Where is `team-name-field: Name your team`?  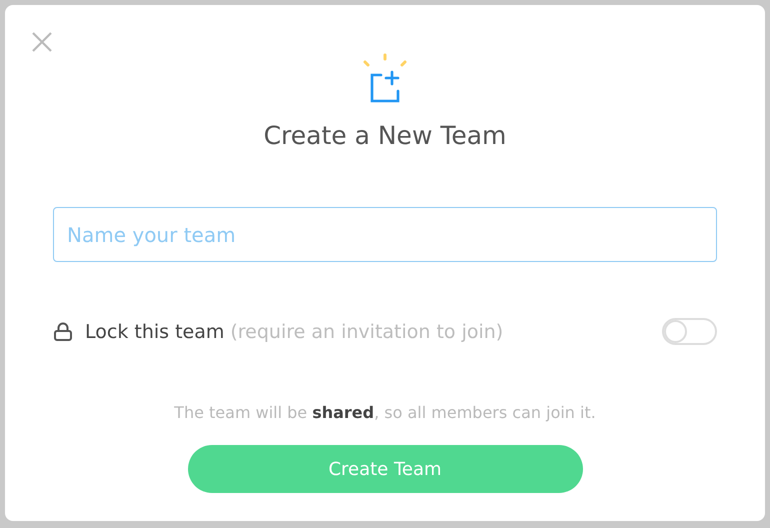 team-name-field: Name your team is located at coordinates (385, 234).